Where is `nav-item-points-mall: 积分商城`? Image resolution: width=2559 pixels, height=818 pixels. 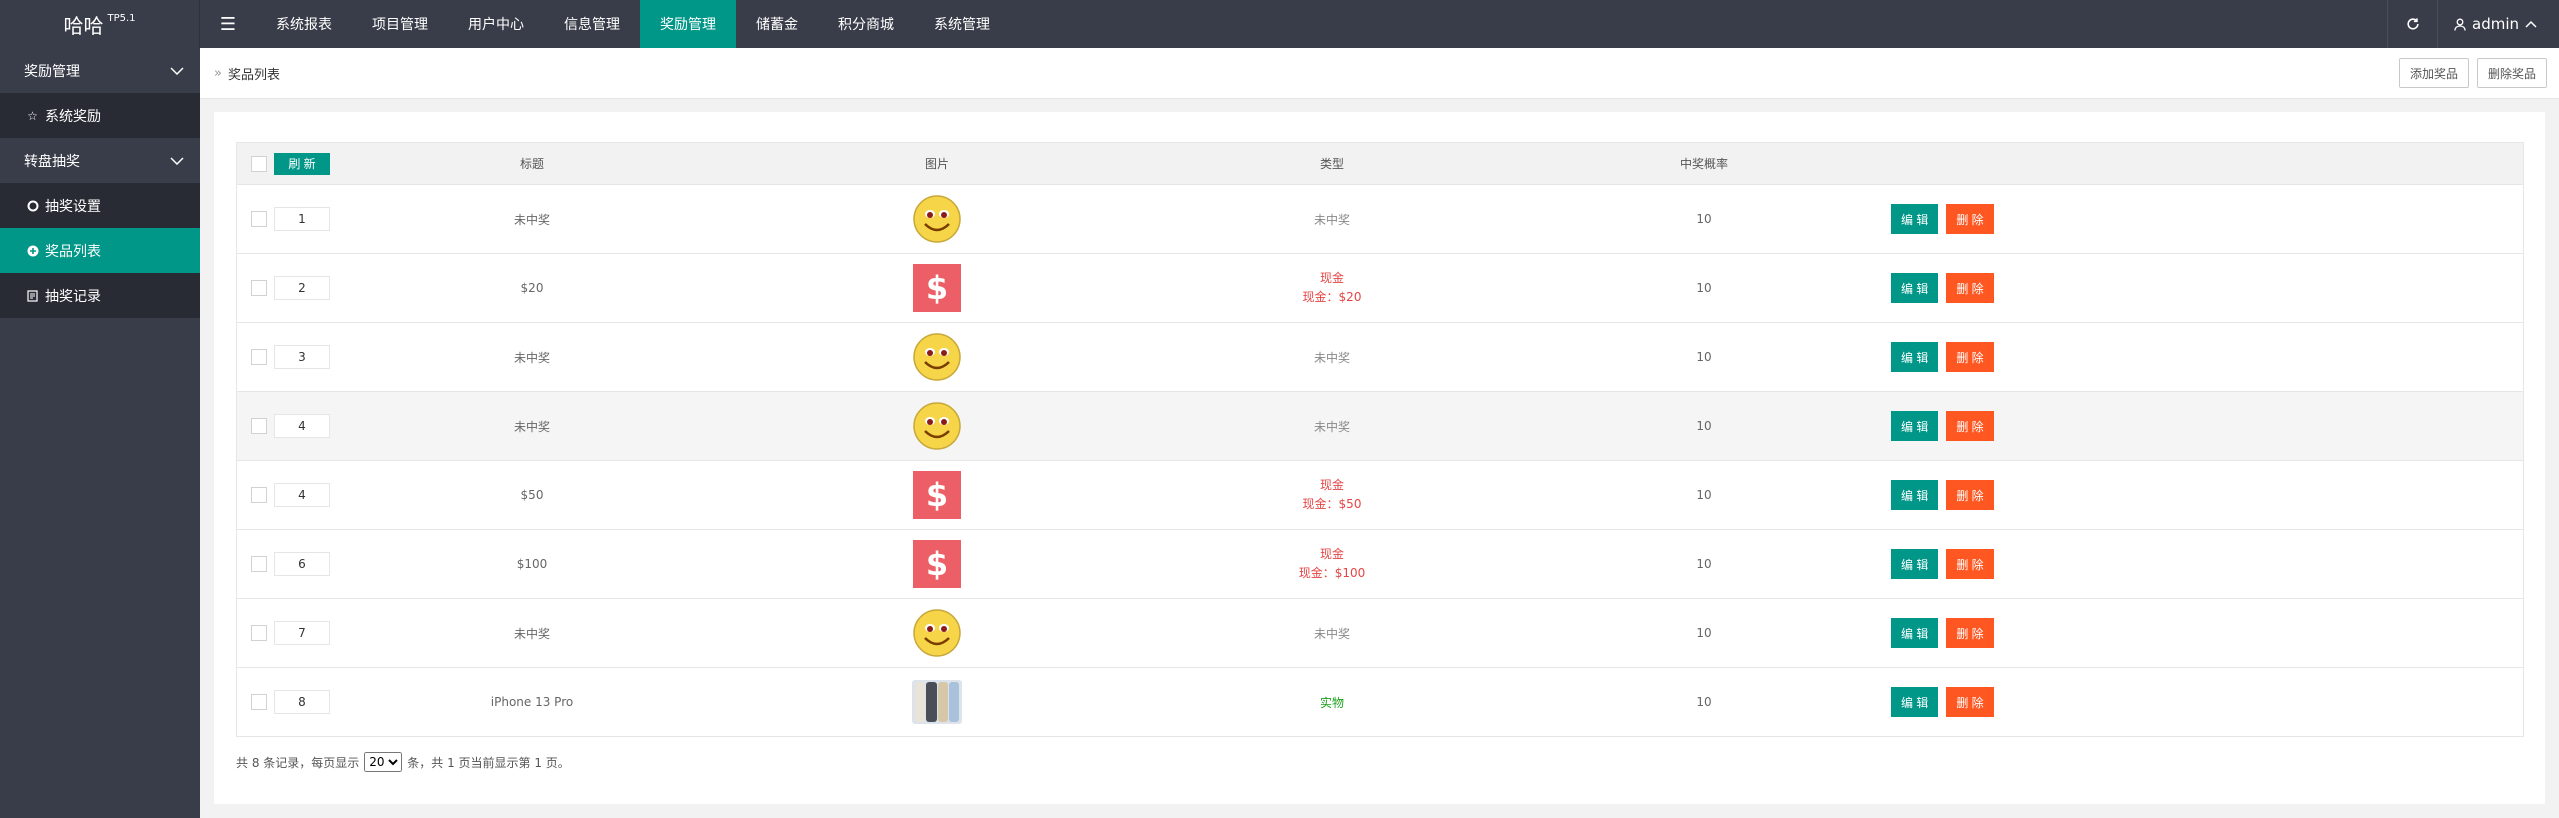
nav-item-points-mall: 积分商城 is located at coordinates (866, 24).